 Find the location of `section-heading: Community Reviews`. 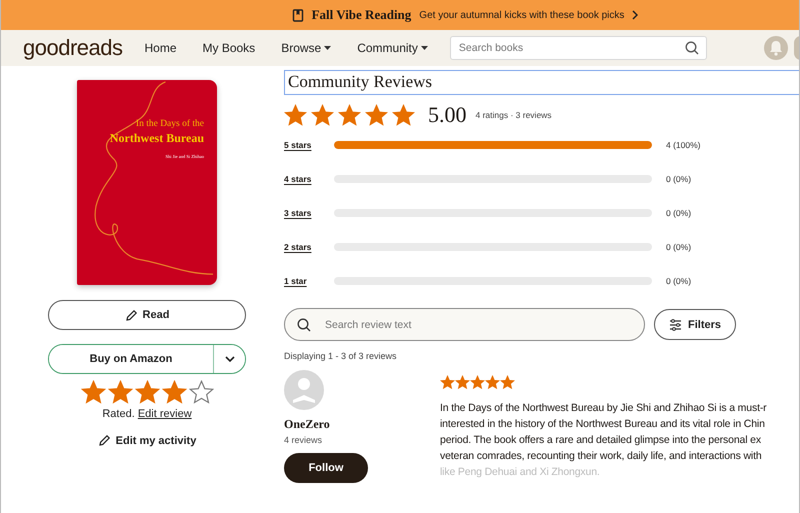

section-heading: Community Reviews is located at coordinates (541, 82).